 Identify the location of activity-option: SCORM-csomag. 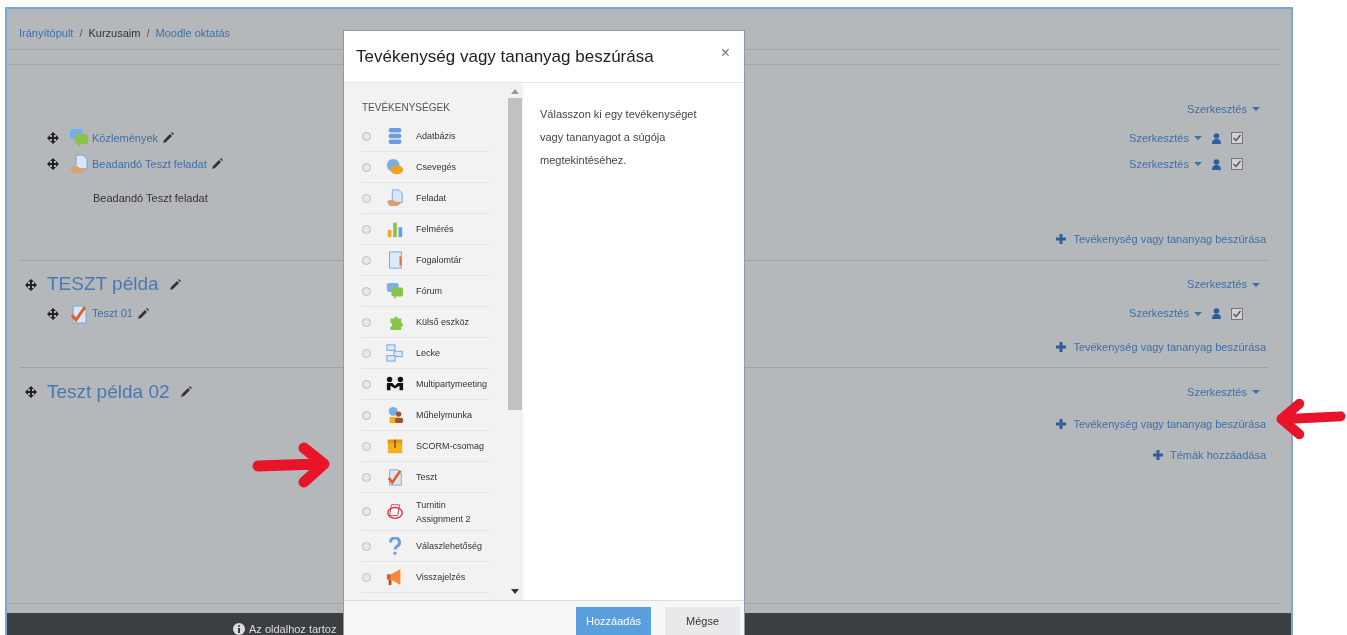
(426, 446).